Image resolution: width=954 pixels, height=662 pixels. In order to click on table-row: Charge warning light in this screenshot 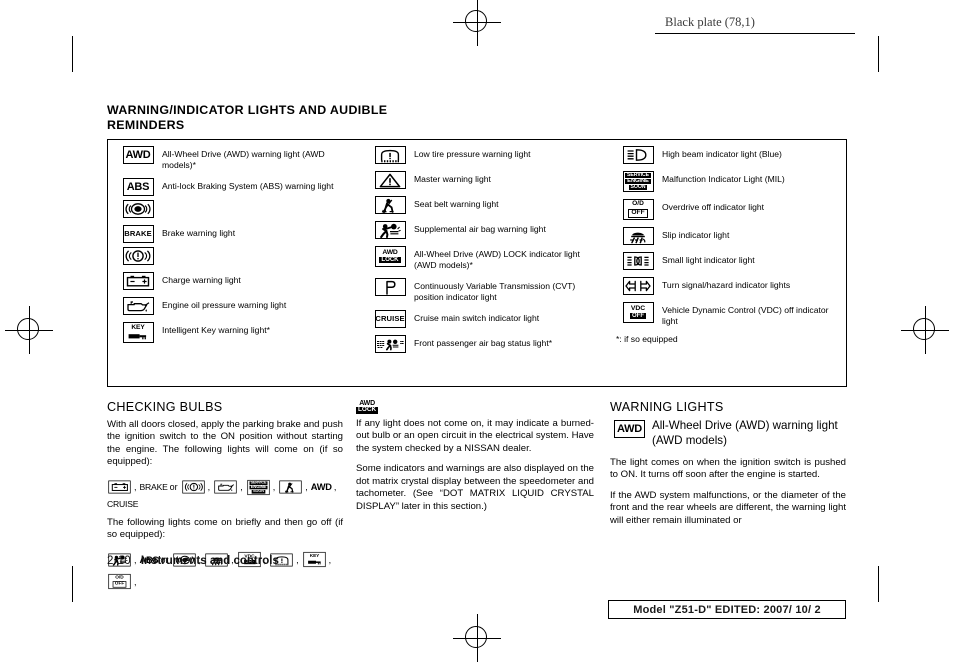, I will do `click(234, 281)`.